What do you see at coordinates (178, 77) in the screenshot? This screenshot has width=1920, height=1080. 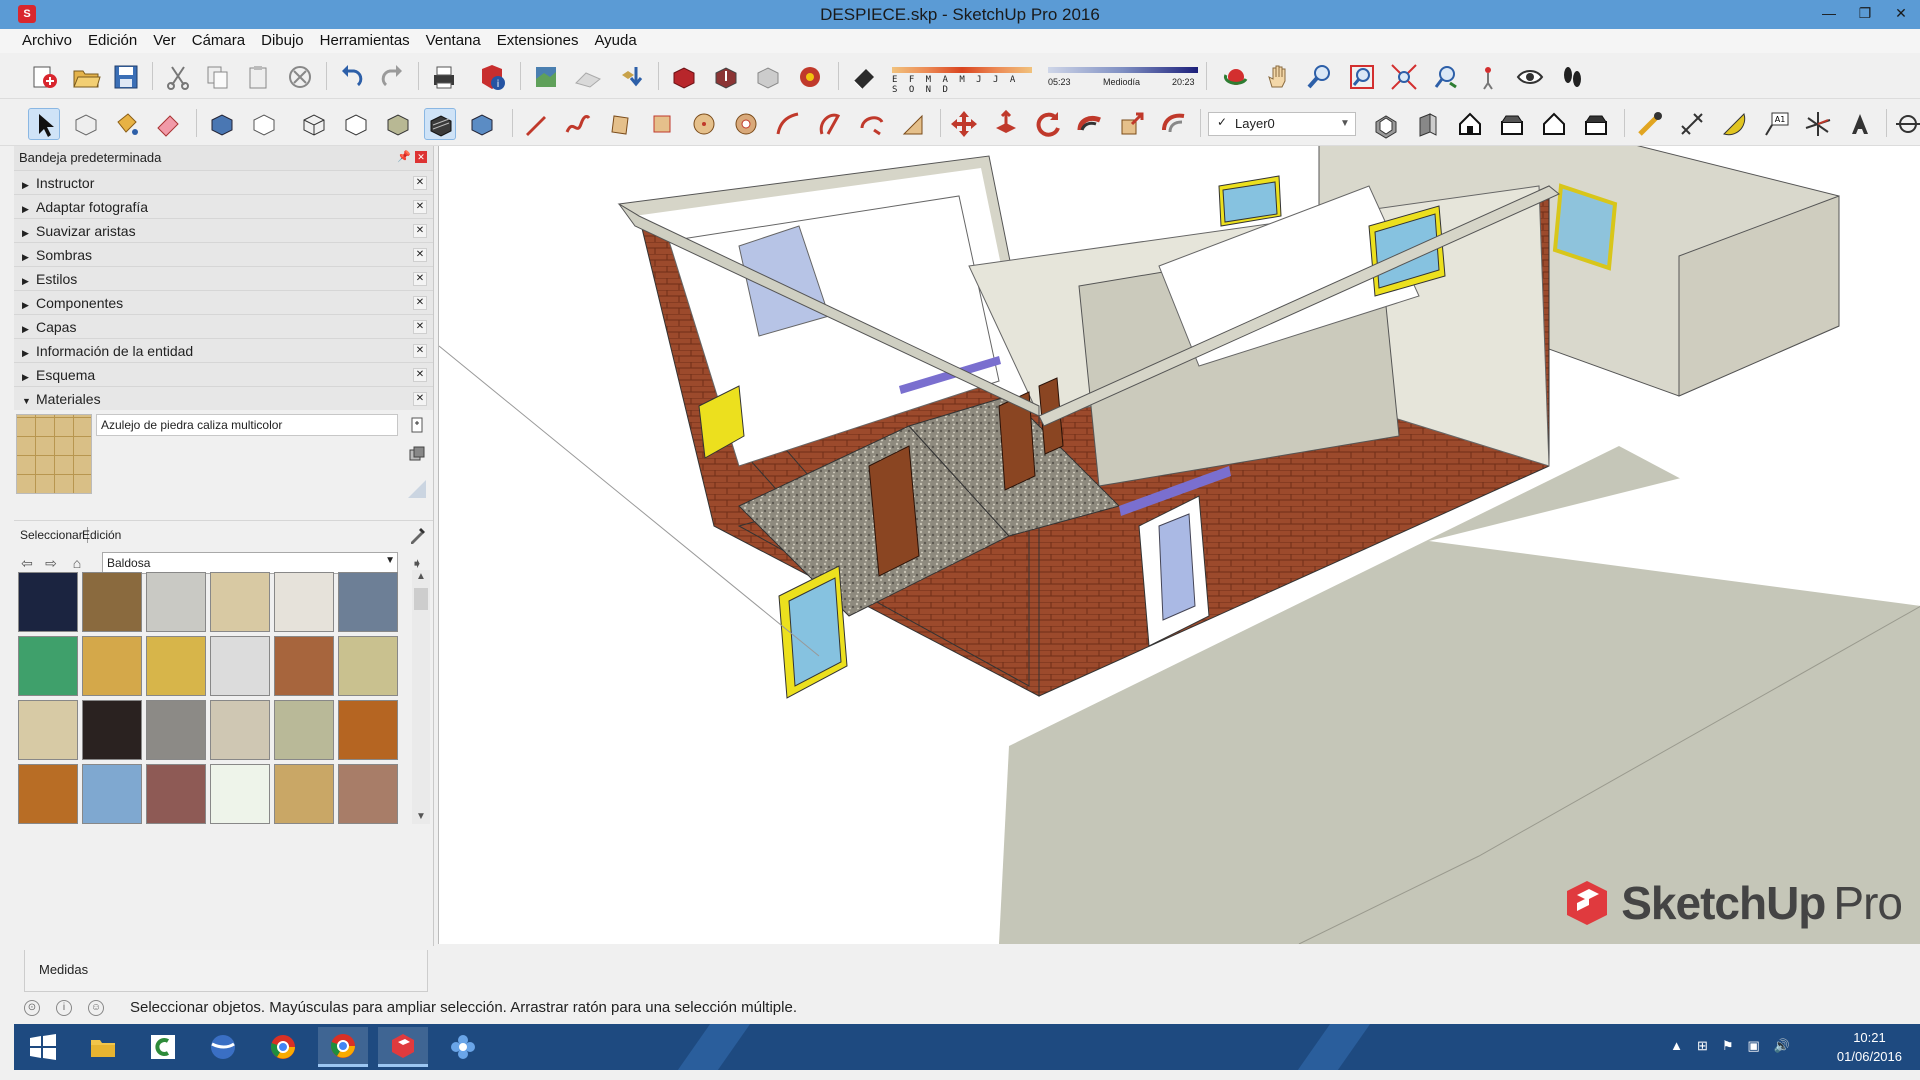 I see `cut-icon` at bounding box center [178, 77].